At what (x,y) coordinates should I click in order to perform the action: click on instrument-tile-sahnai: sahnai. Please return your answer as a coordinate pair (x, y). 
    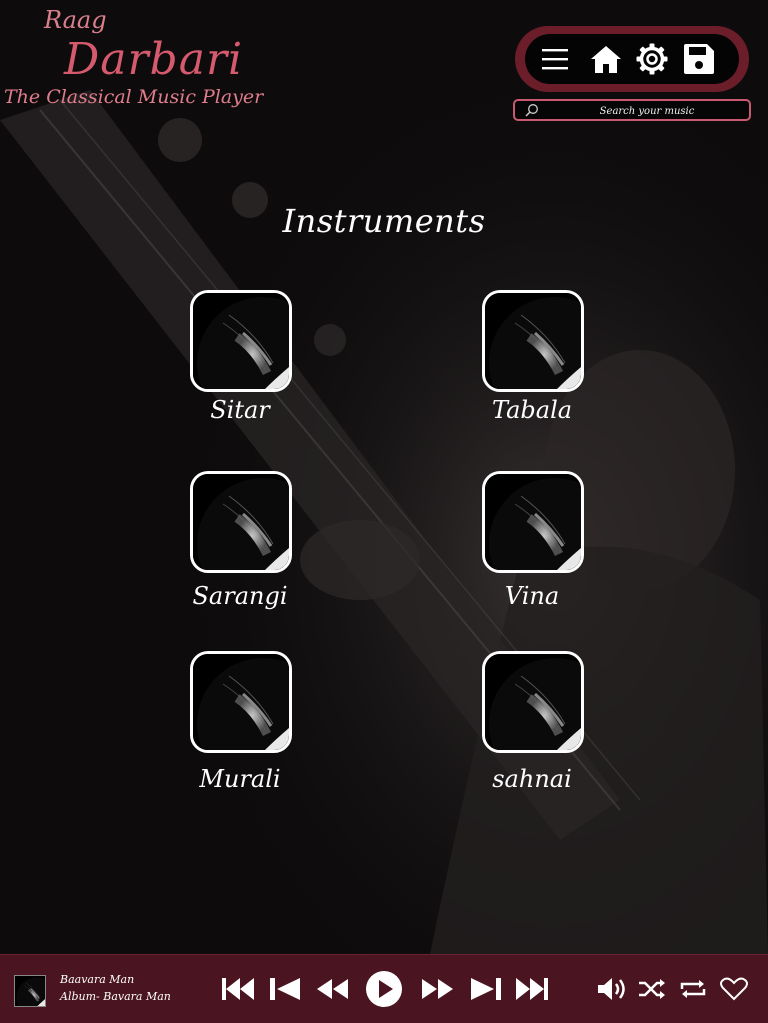
    Looking at the image, I should click on (532, 722).